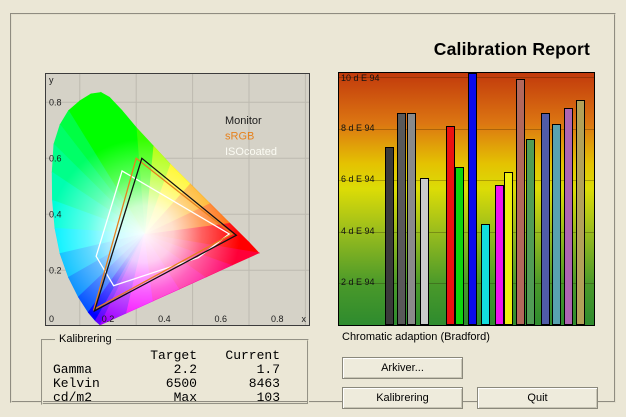 The height and width of the screenshot is (417, 626). I want to click on table-cell: Gamma, so click(73, 369).